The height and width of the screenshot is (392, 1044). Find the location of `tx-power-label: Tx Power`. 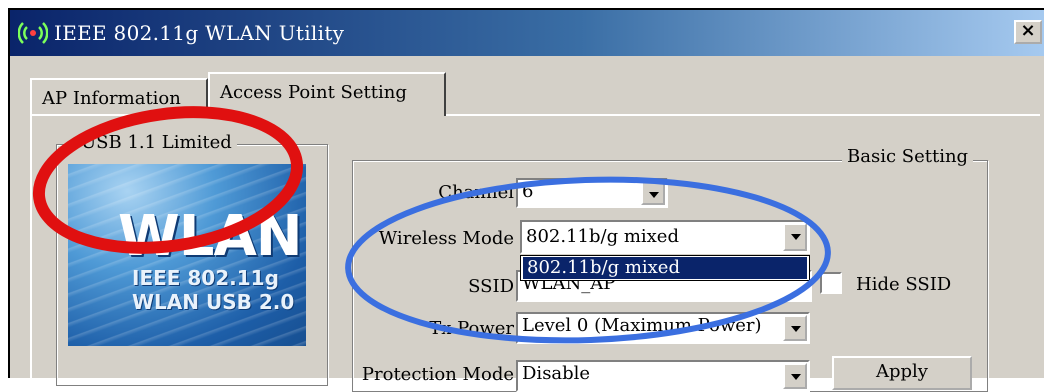

tx-power-label: Tx Power is located at coordinates (471, 328).